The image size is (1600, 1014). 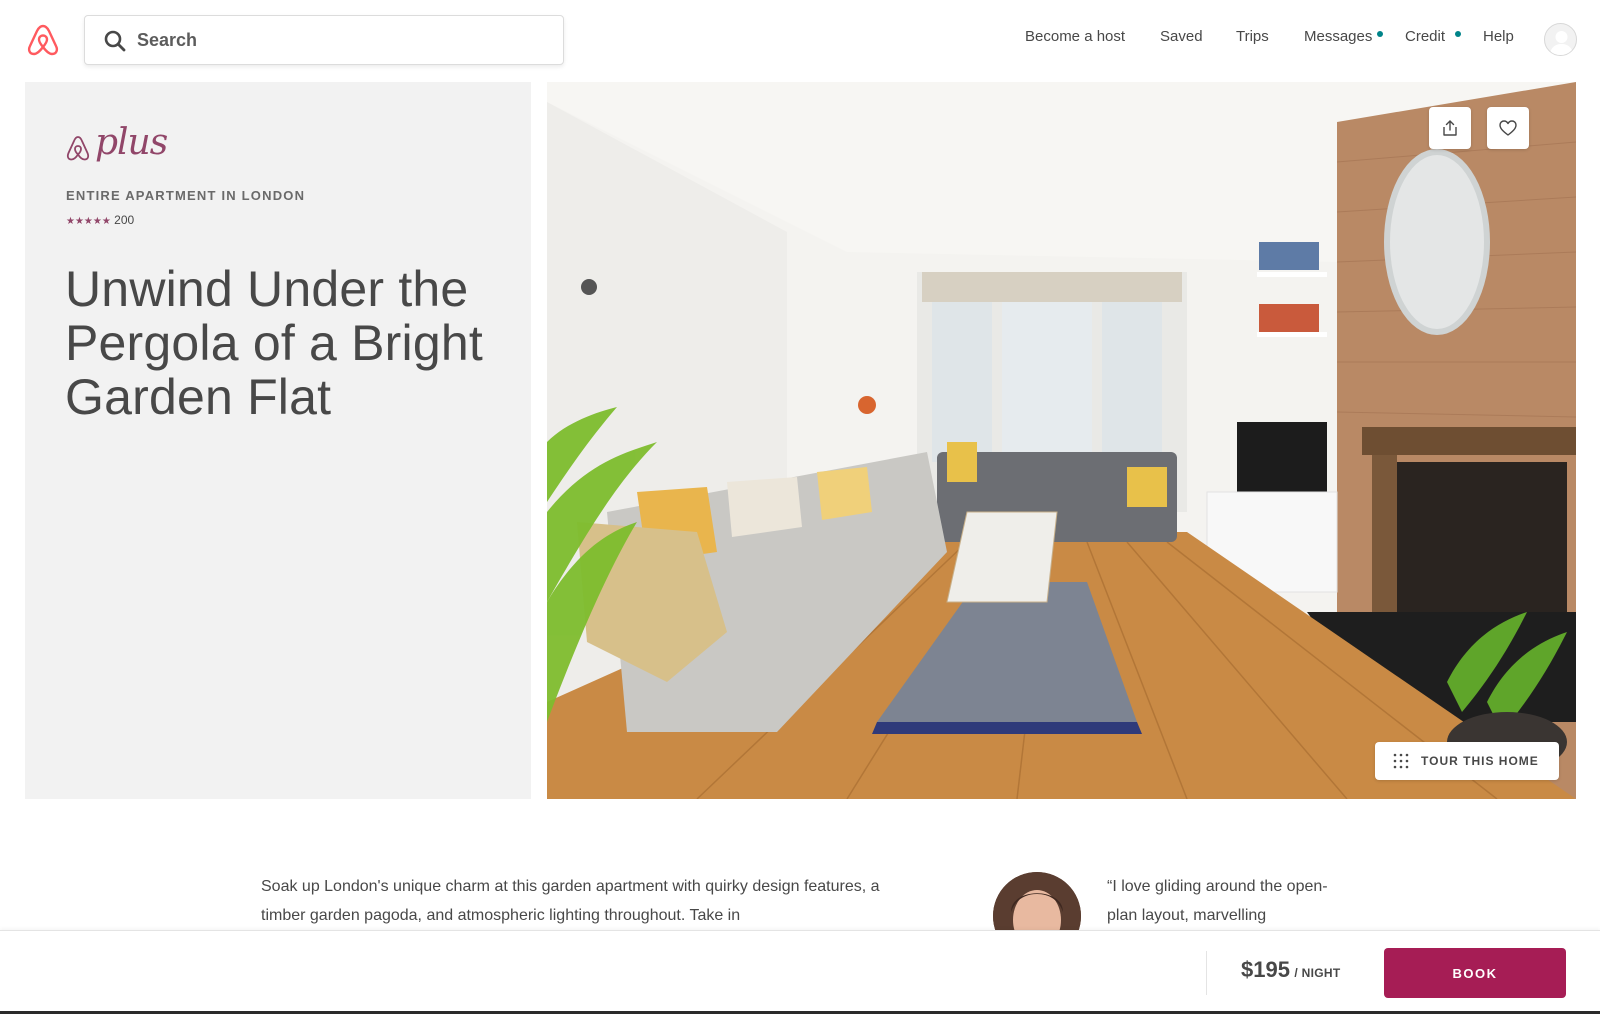 I want to click on user-avatar, so click(x=1560, y=39).